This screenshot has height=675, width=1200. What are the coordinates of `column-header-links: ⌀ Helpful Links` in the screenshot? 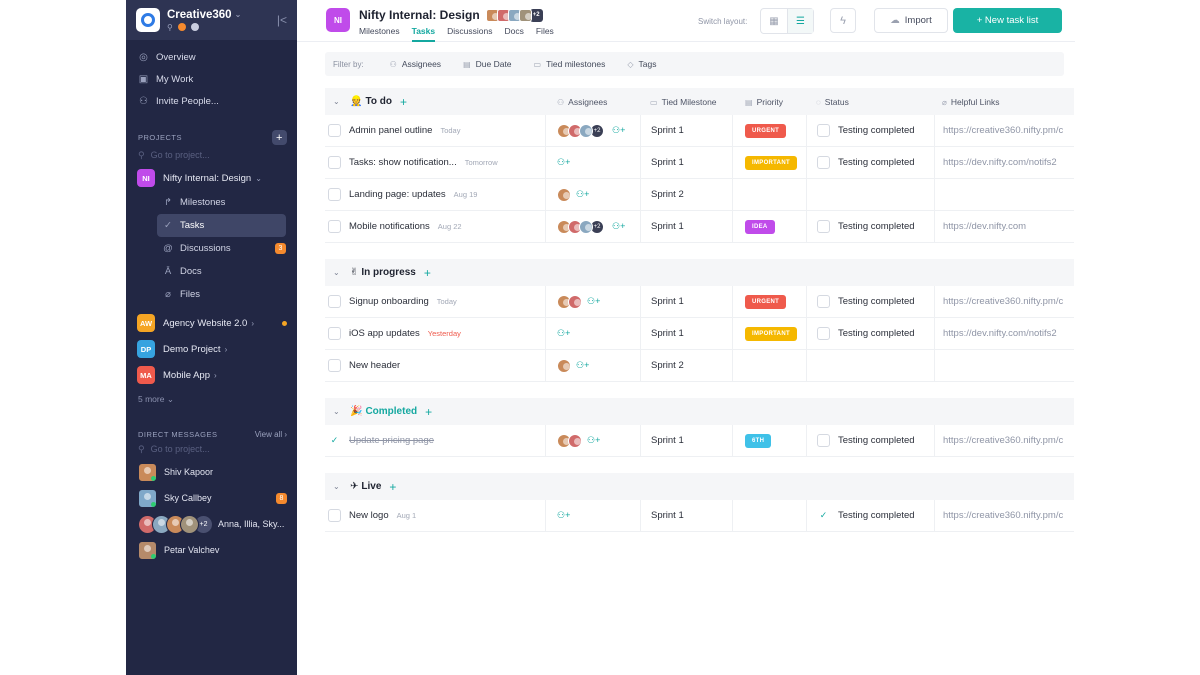 It's located at (971, 102).